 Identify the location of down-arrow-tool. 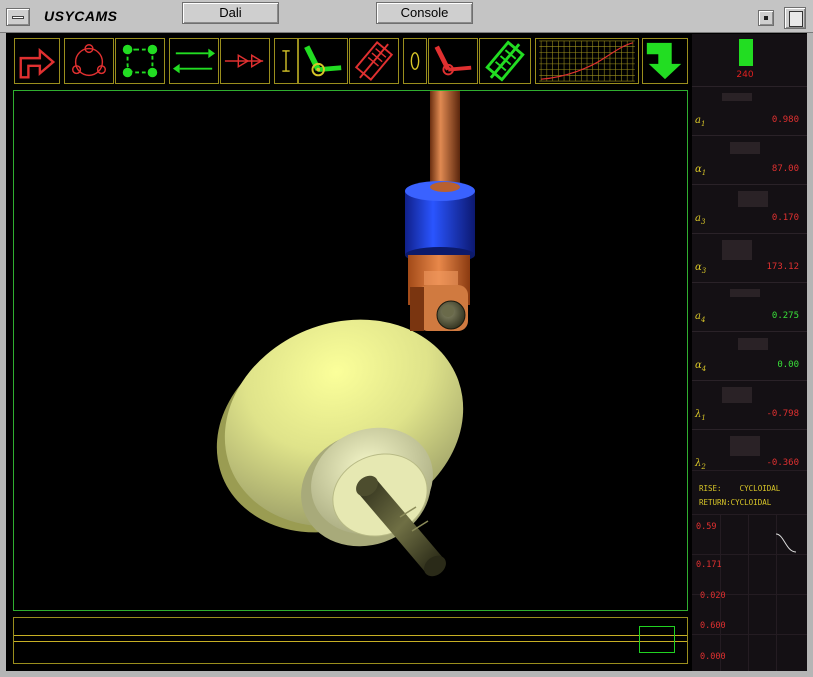
(665, 61).